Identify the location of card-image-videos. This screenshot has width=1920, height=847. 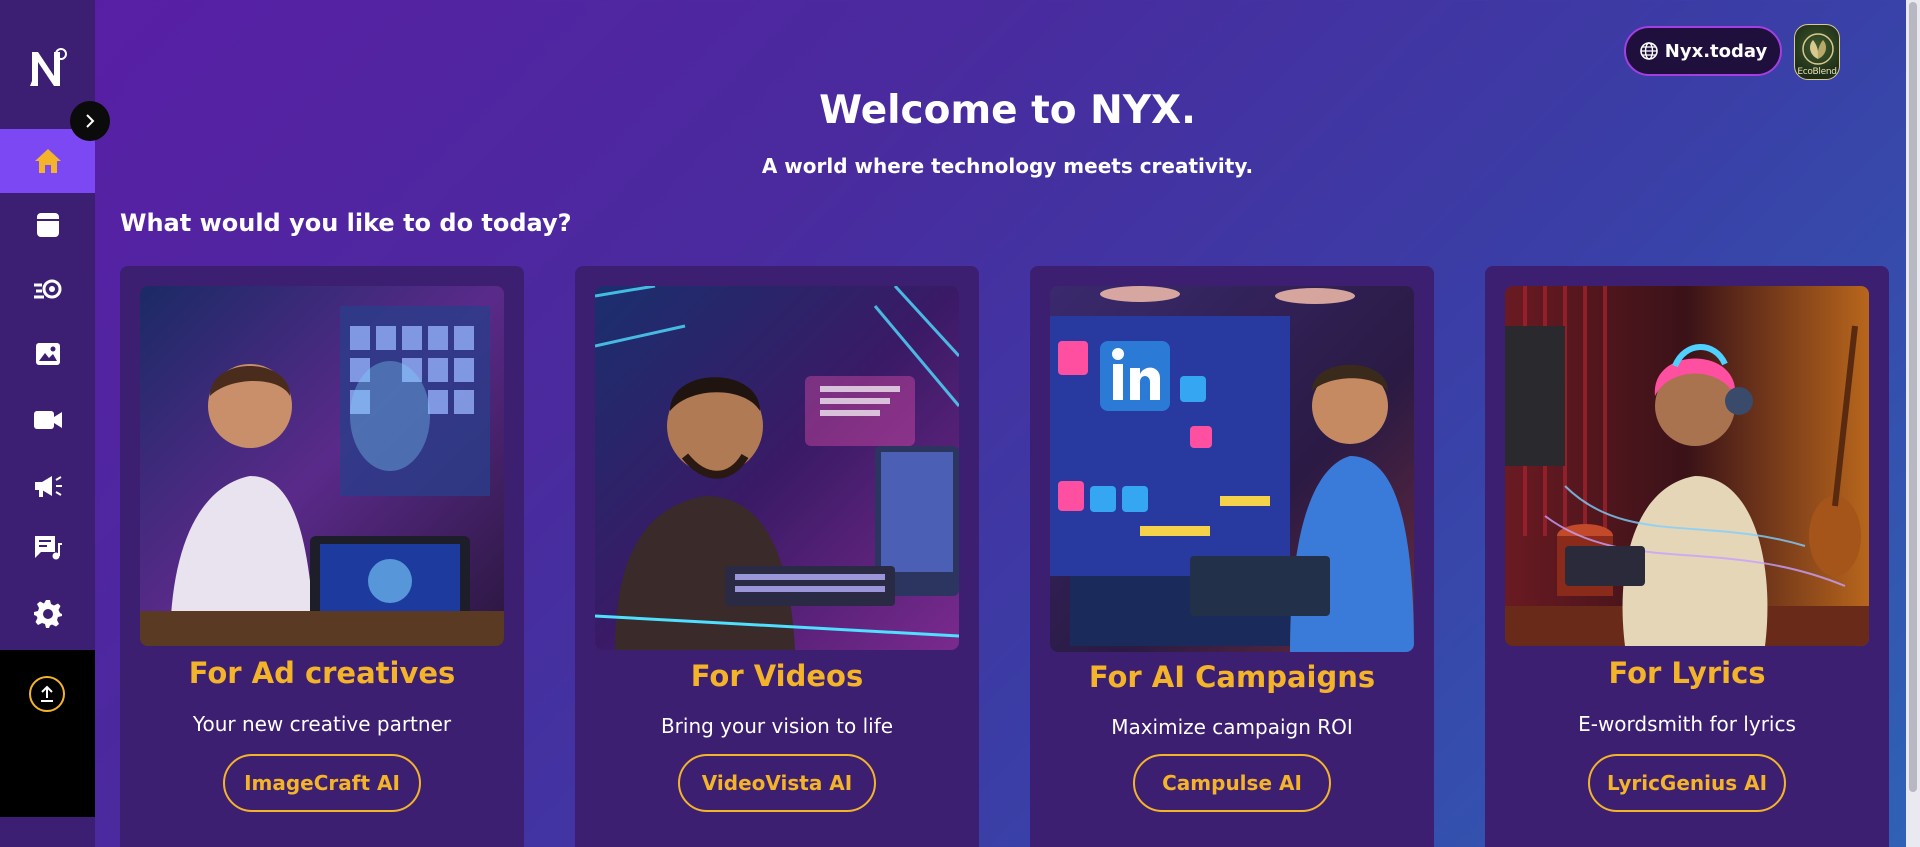
(777, 468).